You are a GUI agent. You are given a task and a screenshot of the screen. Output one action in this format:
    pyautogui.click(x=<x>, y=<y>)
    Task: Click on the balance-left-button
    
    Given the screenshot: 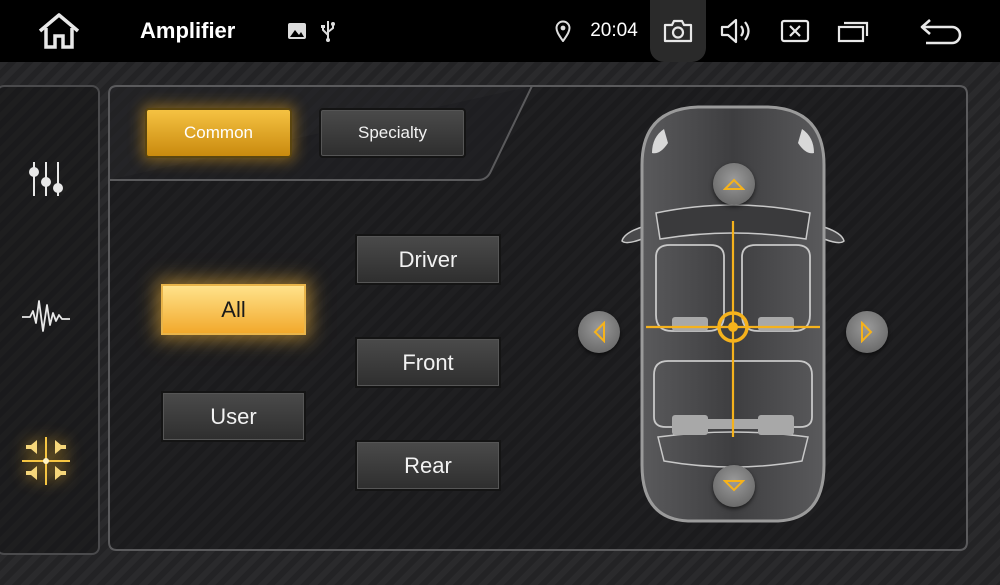 What is the action you would take?
    pyautogui.click(x=599, y=332)
    